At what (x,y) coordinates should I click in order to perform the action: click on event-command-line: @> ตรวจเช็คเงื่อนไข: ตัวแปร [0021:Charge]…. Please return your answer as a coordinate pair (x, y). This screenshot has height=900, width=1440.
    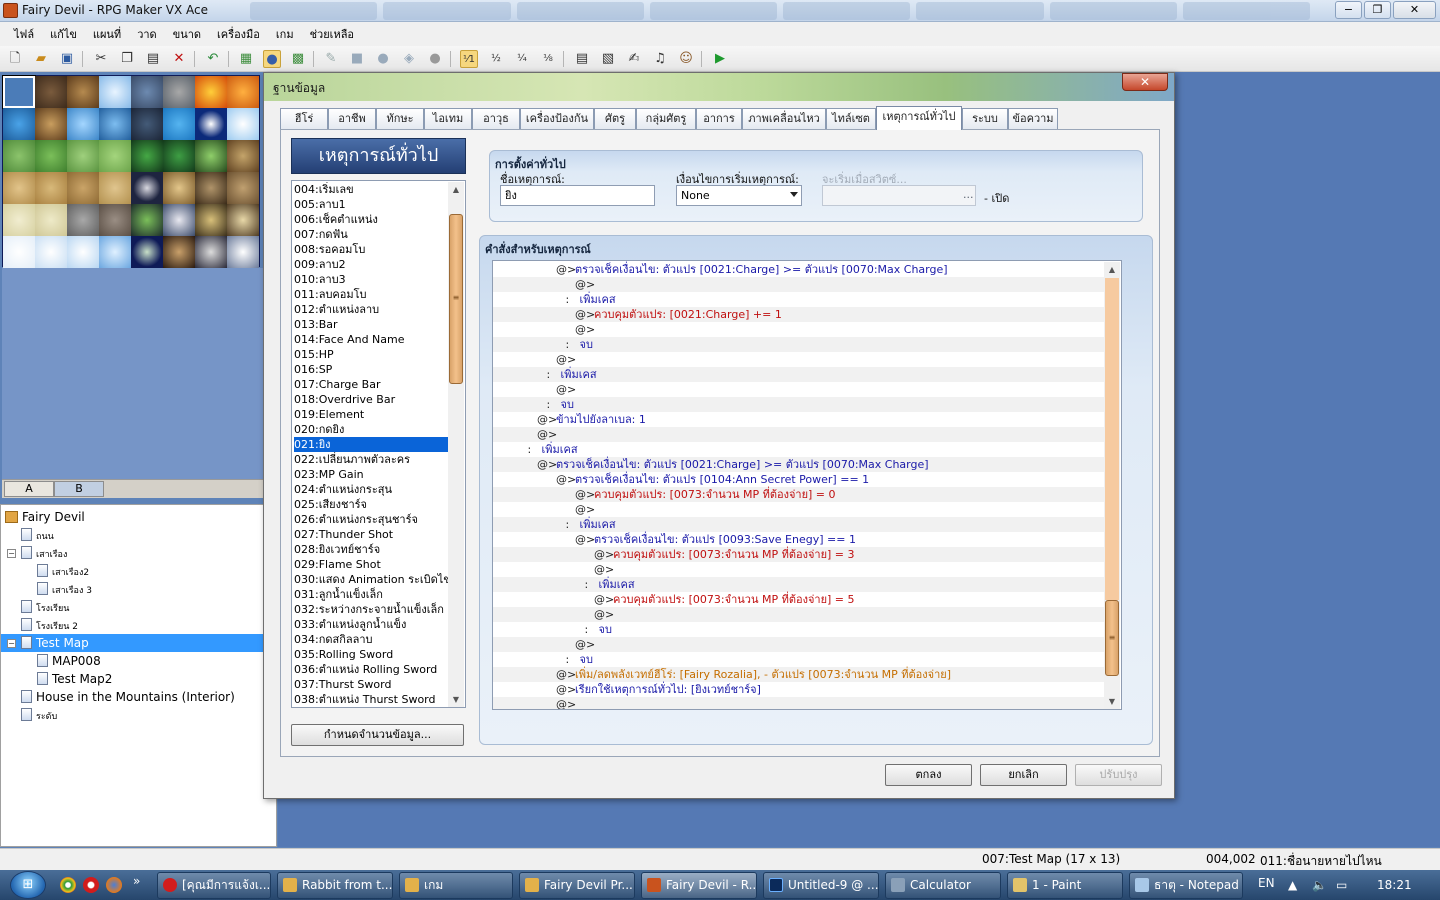
    Looking at the image, I should click on (799, 464).